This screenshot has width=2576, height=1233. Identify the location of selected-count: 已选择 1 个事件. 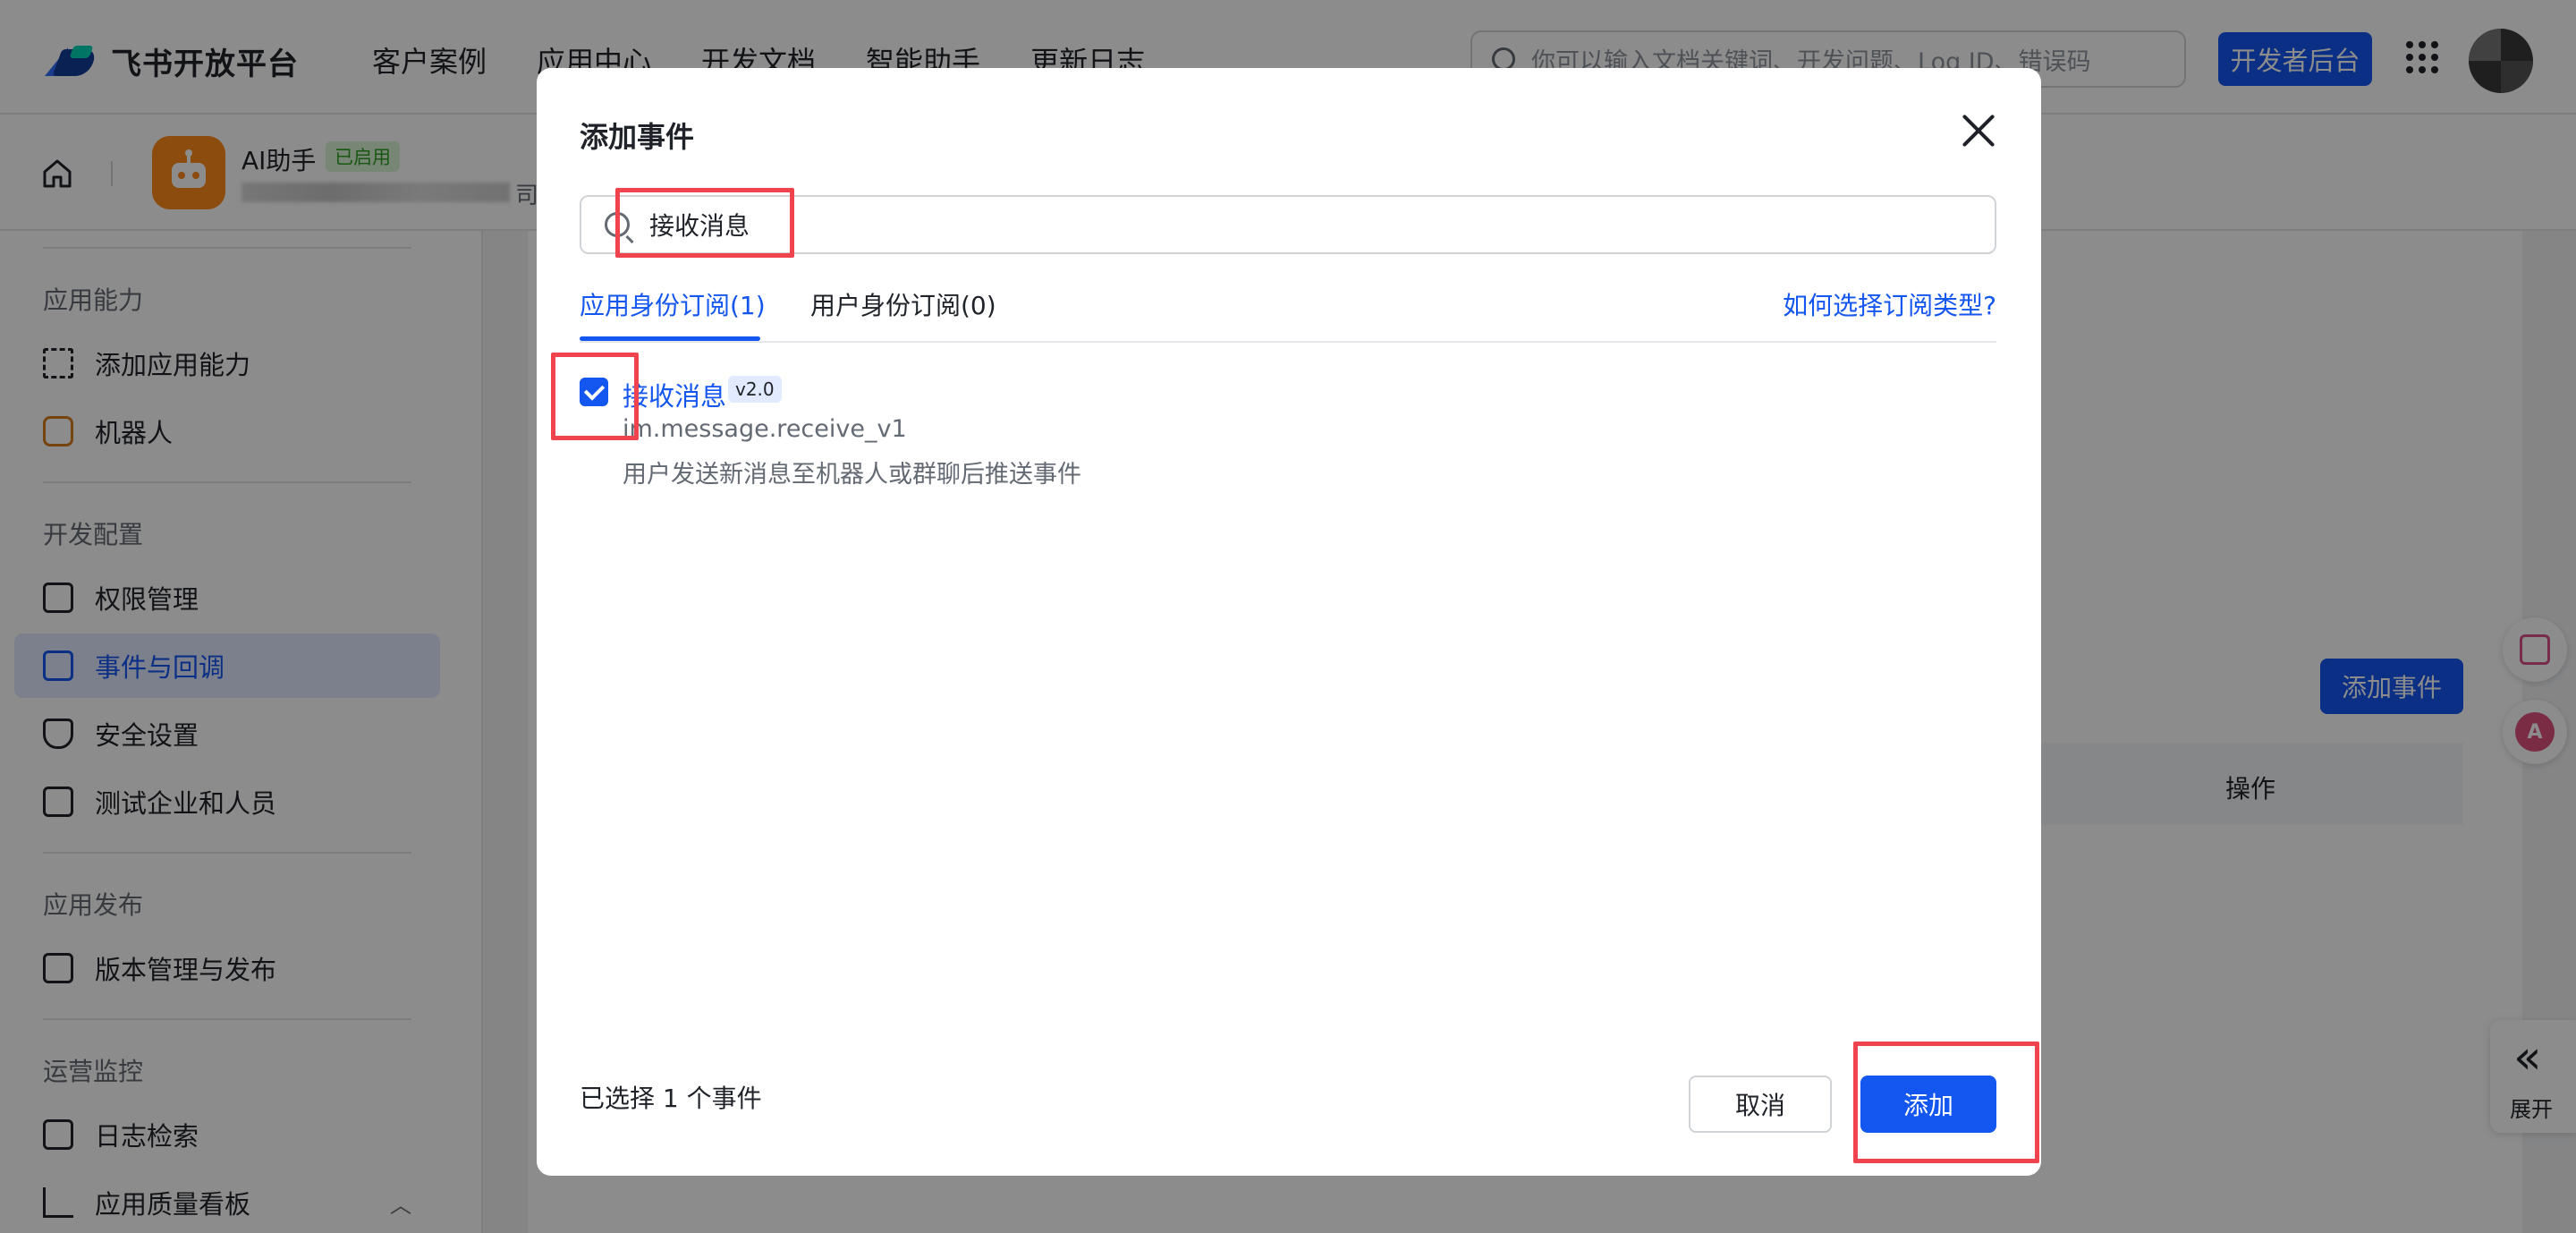
(671, 1098).